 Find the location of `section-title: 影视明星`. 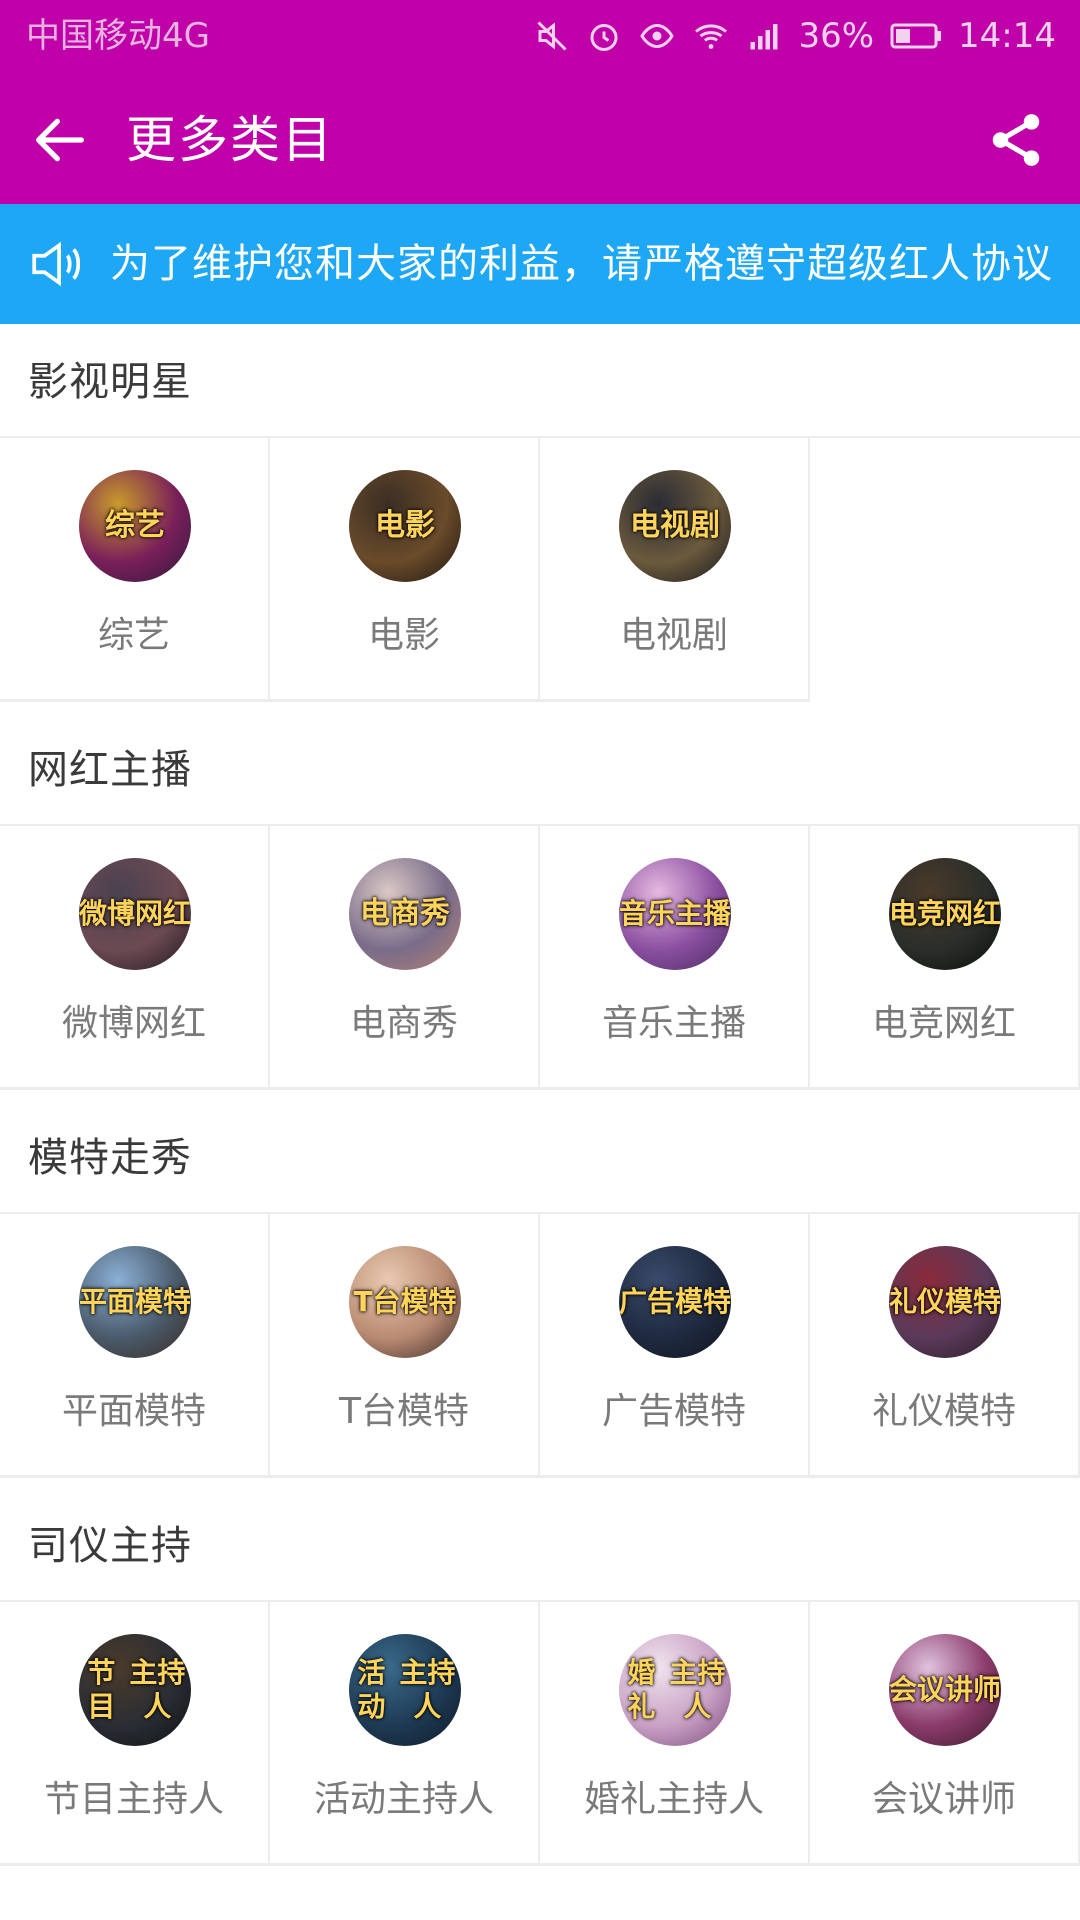

section-title: 影视明星 is located at coordinates (540, 381).